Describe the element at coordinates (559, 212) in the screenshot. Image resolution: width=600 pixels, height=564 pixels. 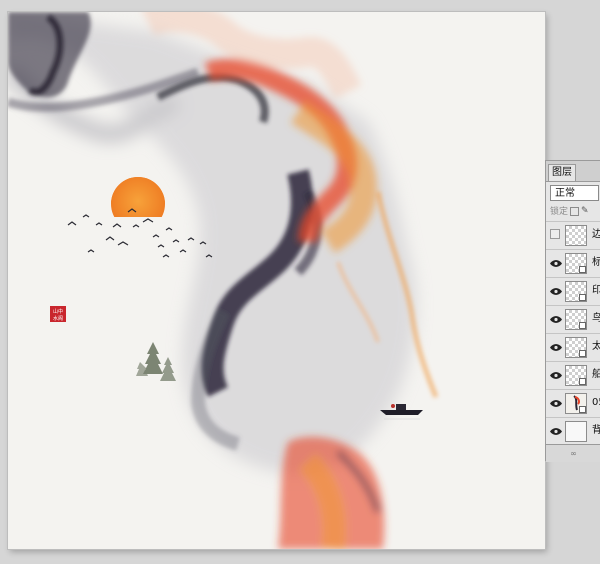
I see `lock-label: 锁定` at that location.